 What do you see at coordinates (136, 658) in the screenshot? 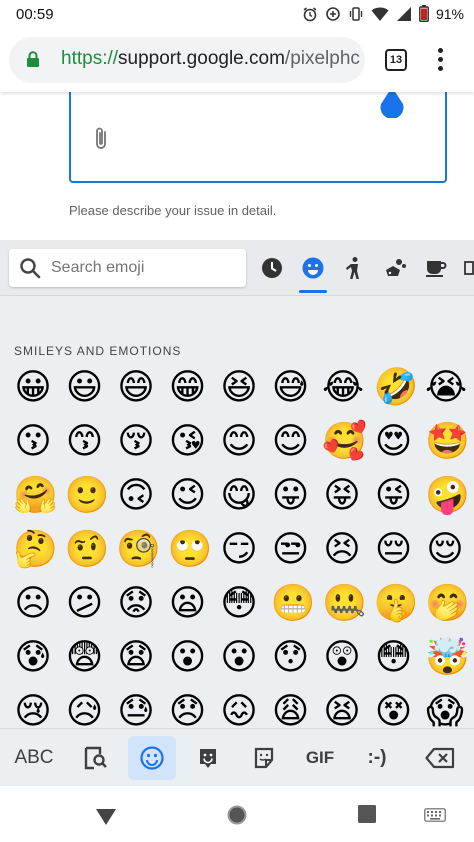
I see `emoji-key: 😧` at bounding box center [136, 658].